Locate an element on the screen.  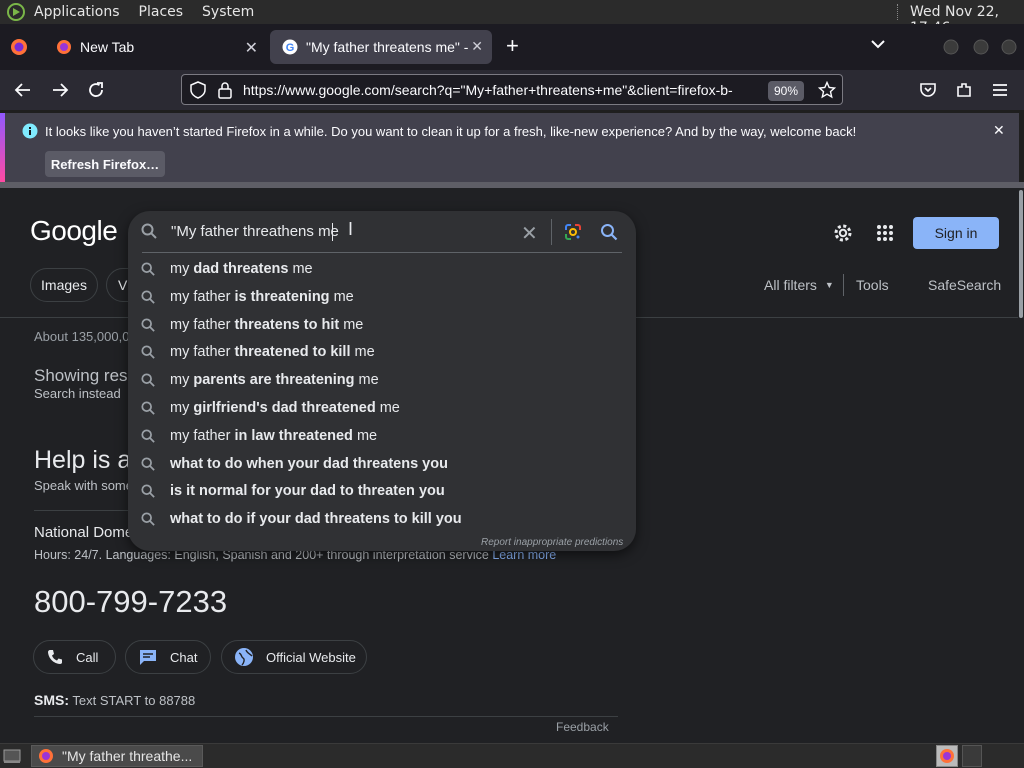
suggestion-item: my father in law threatened me is located at coordinates (382, 436).